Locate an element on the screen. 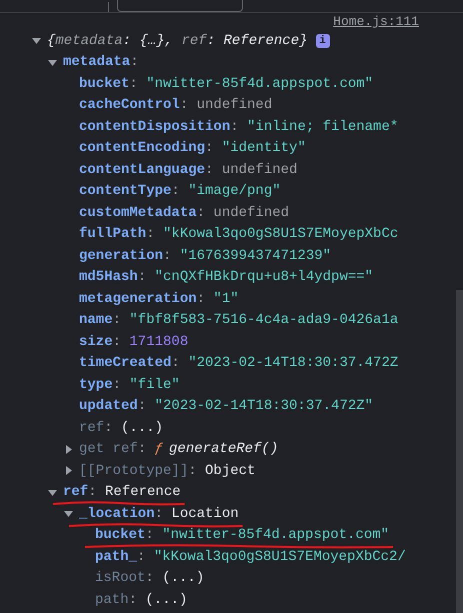 This screenshot has width=463, height=613. property-key: _location is located at coordinates (117, 514).